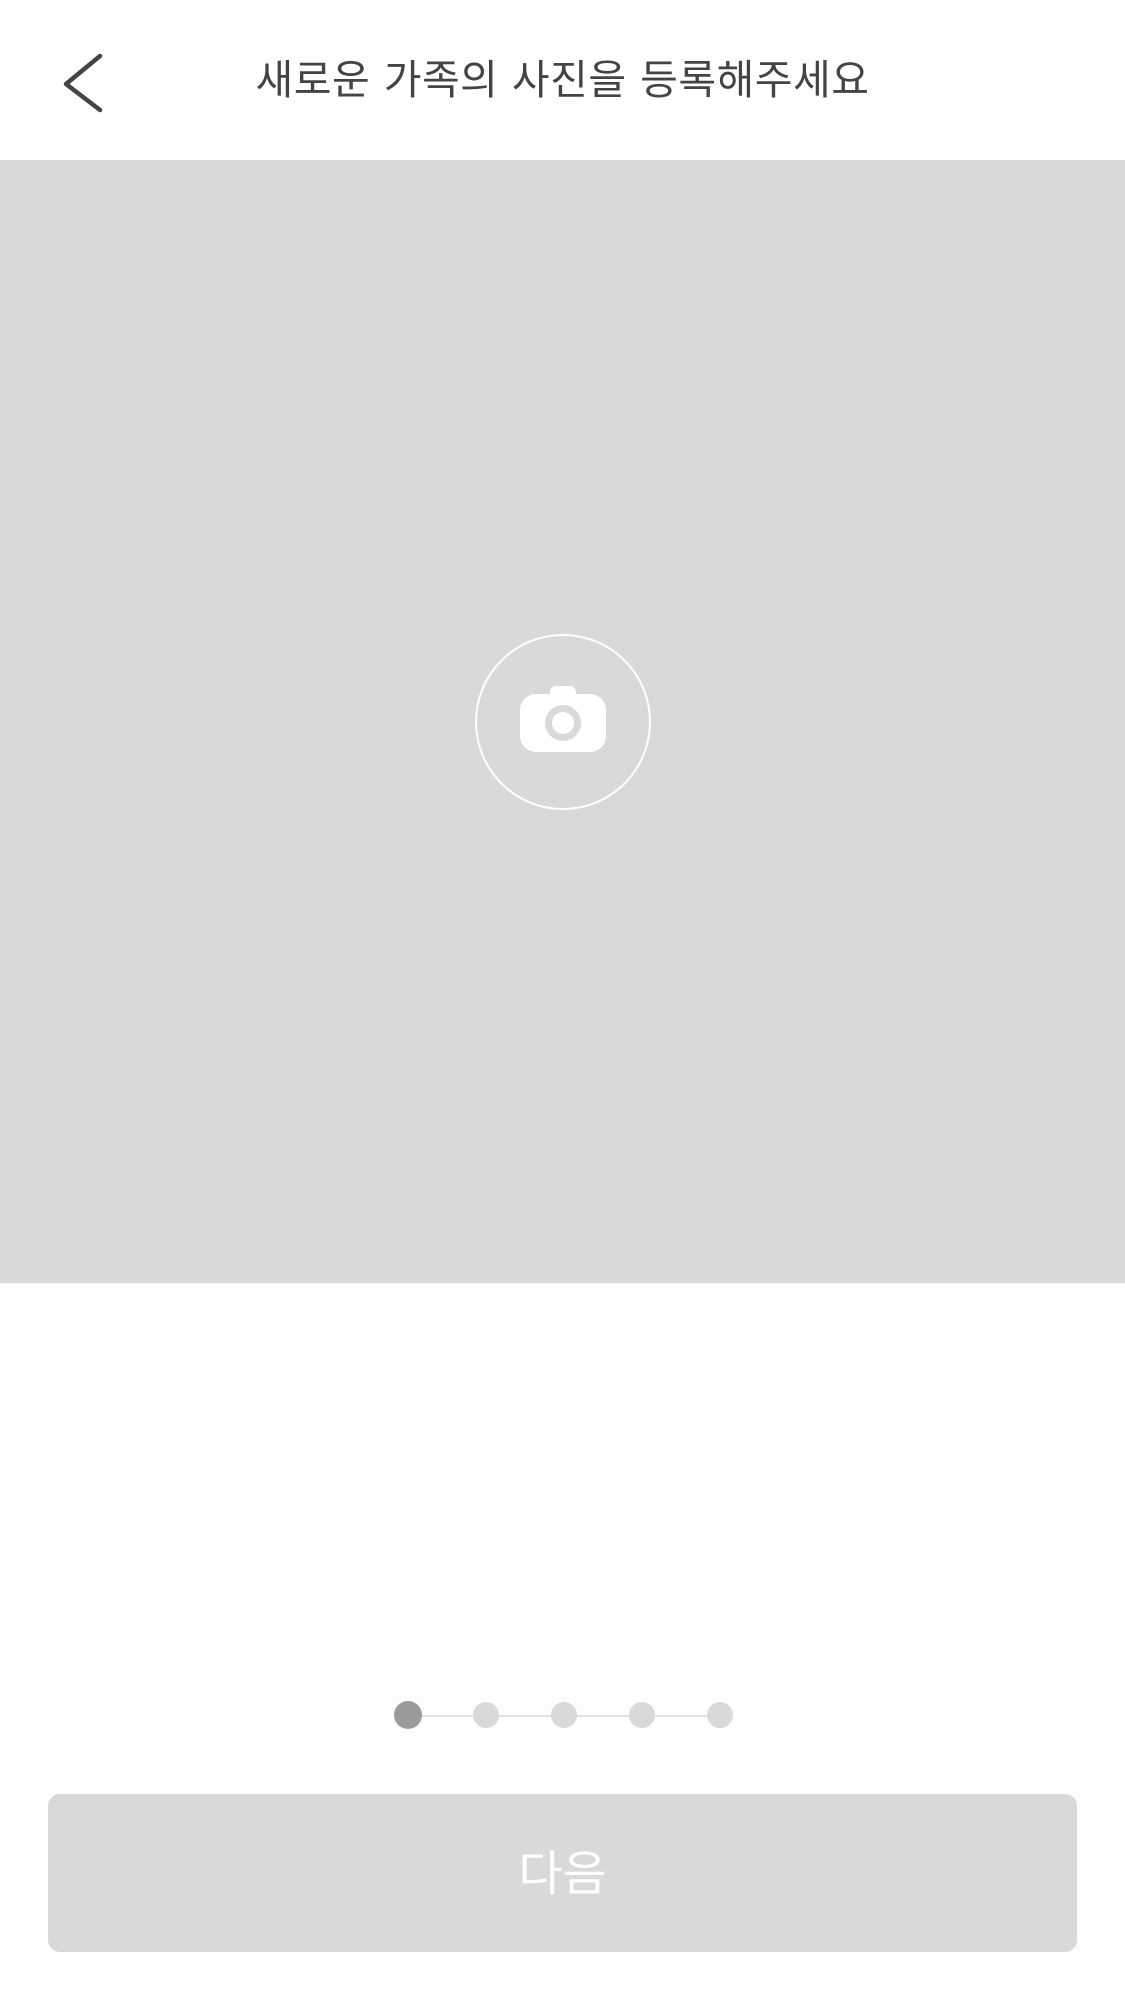  What do you see at coordinates (562, 1873) in the screenshot?
I see `next-button: 다음` at bounding box center [562, 1873].